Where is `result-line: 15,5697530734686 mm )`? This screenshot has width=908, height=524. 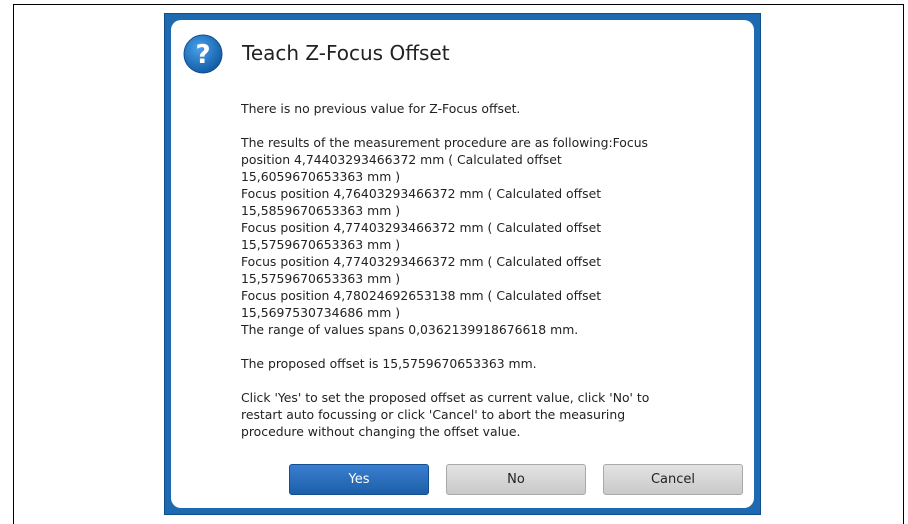 result-line: 15,5697530734686 mm ) is located at coordinates (321, 312).